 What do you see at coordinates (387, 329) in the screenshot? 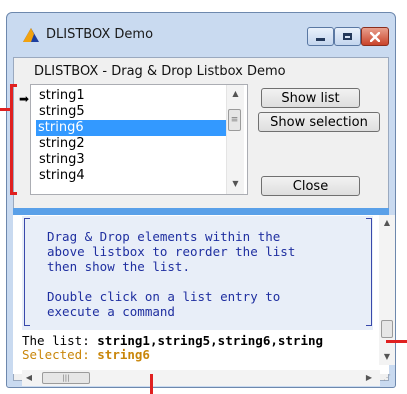
I see `console-vertical-thumb` at bounding box center [387, 329].